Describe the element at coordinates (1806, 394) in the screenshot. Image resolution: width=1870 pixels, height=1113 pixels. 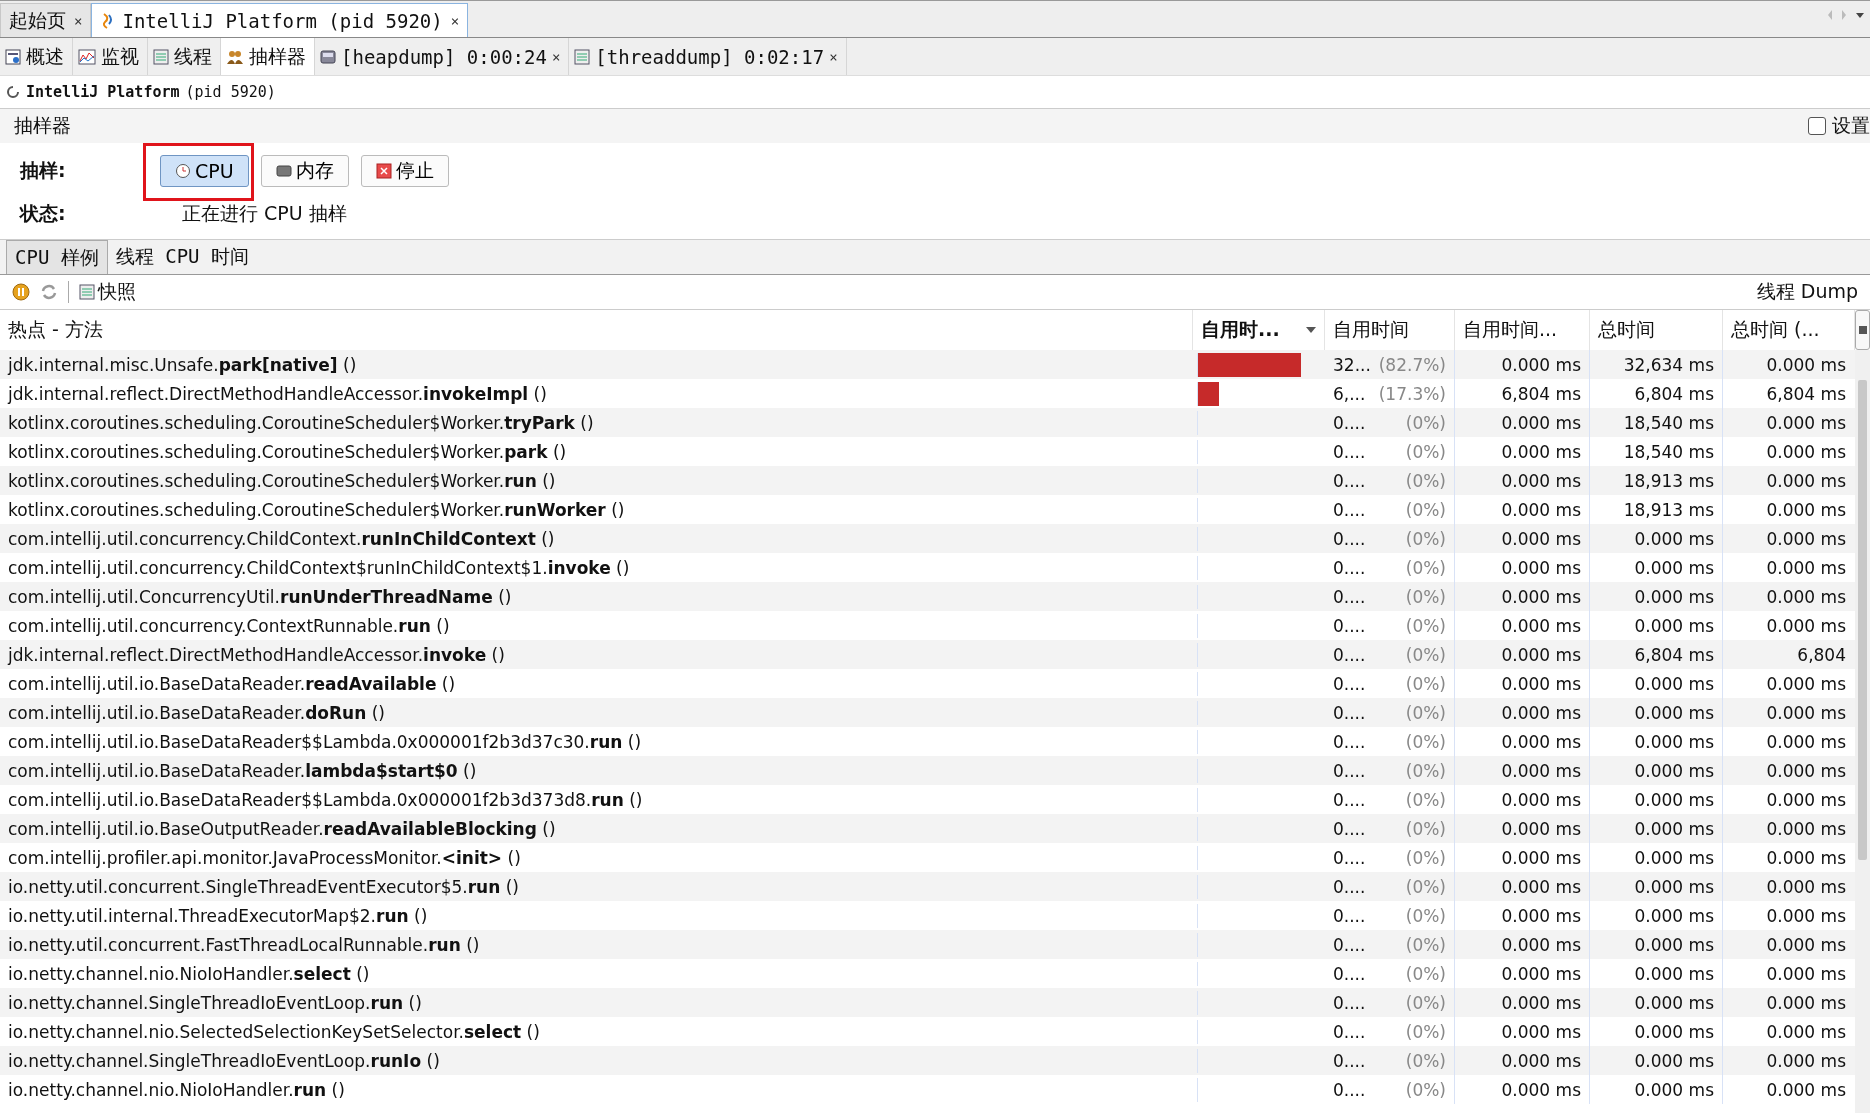
I see `total-cpu-cell-text: 6,804 ms` at that location.